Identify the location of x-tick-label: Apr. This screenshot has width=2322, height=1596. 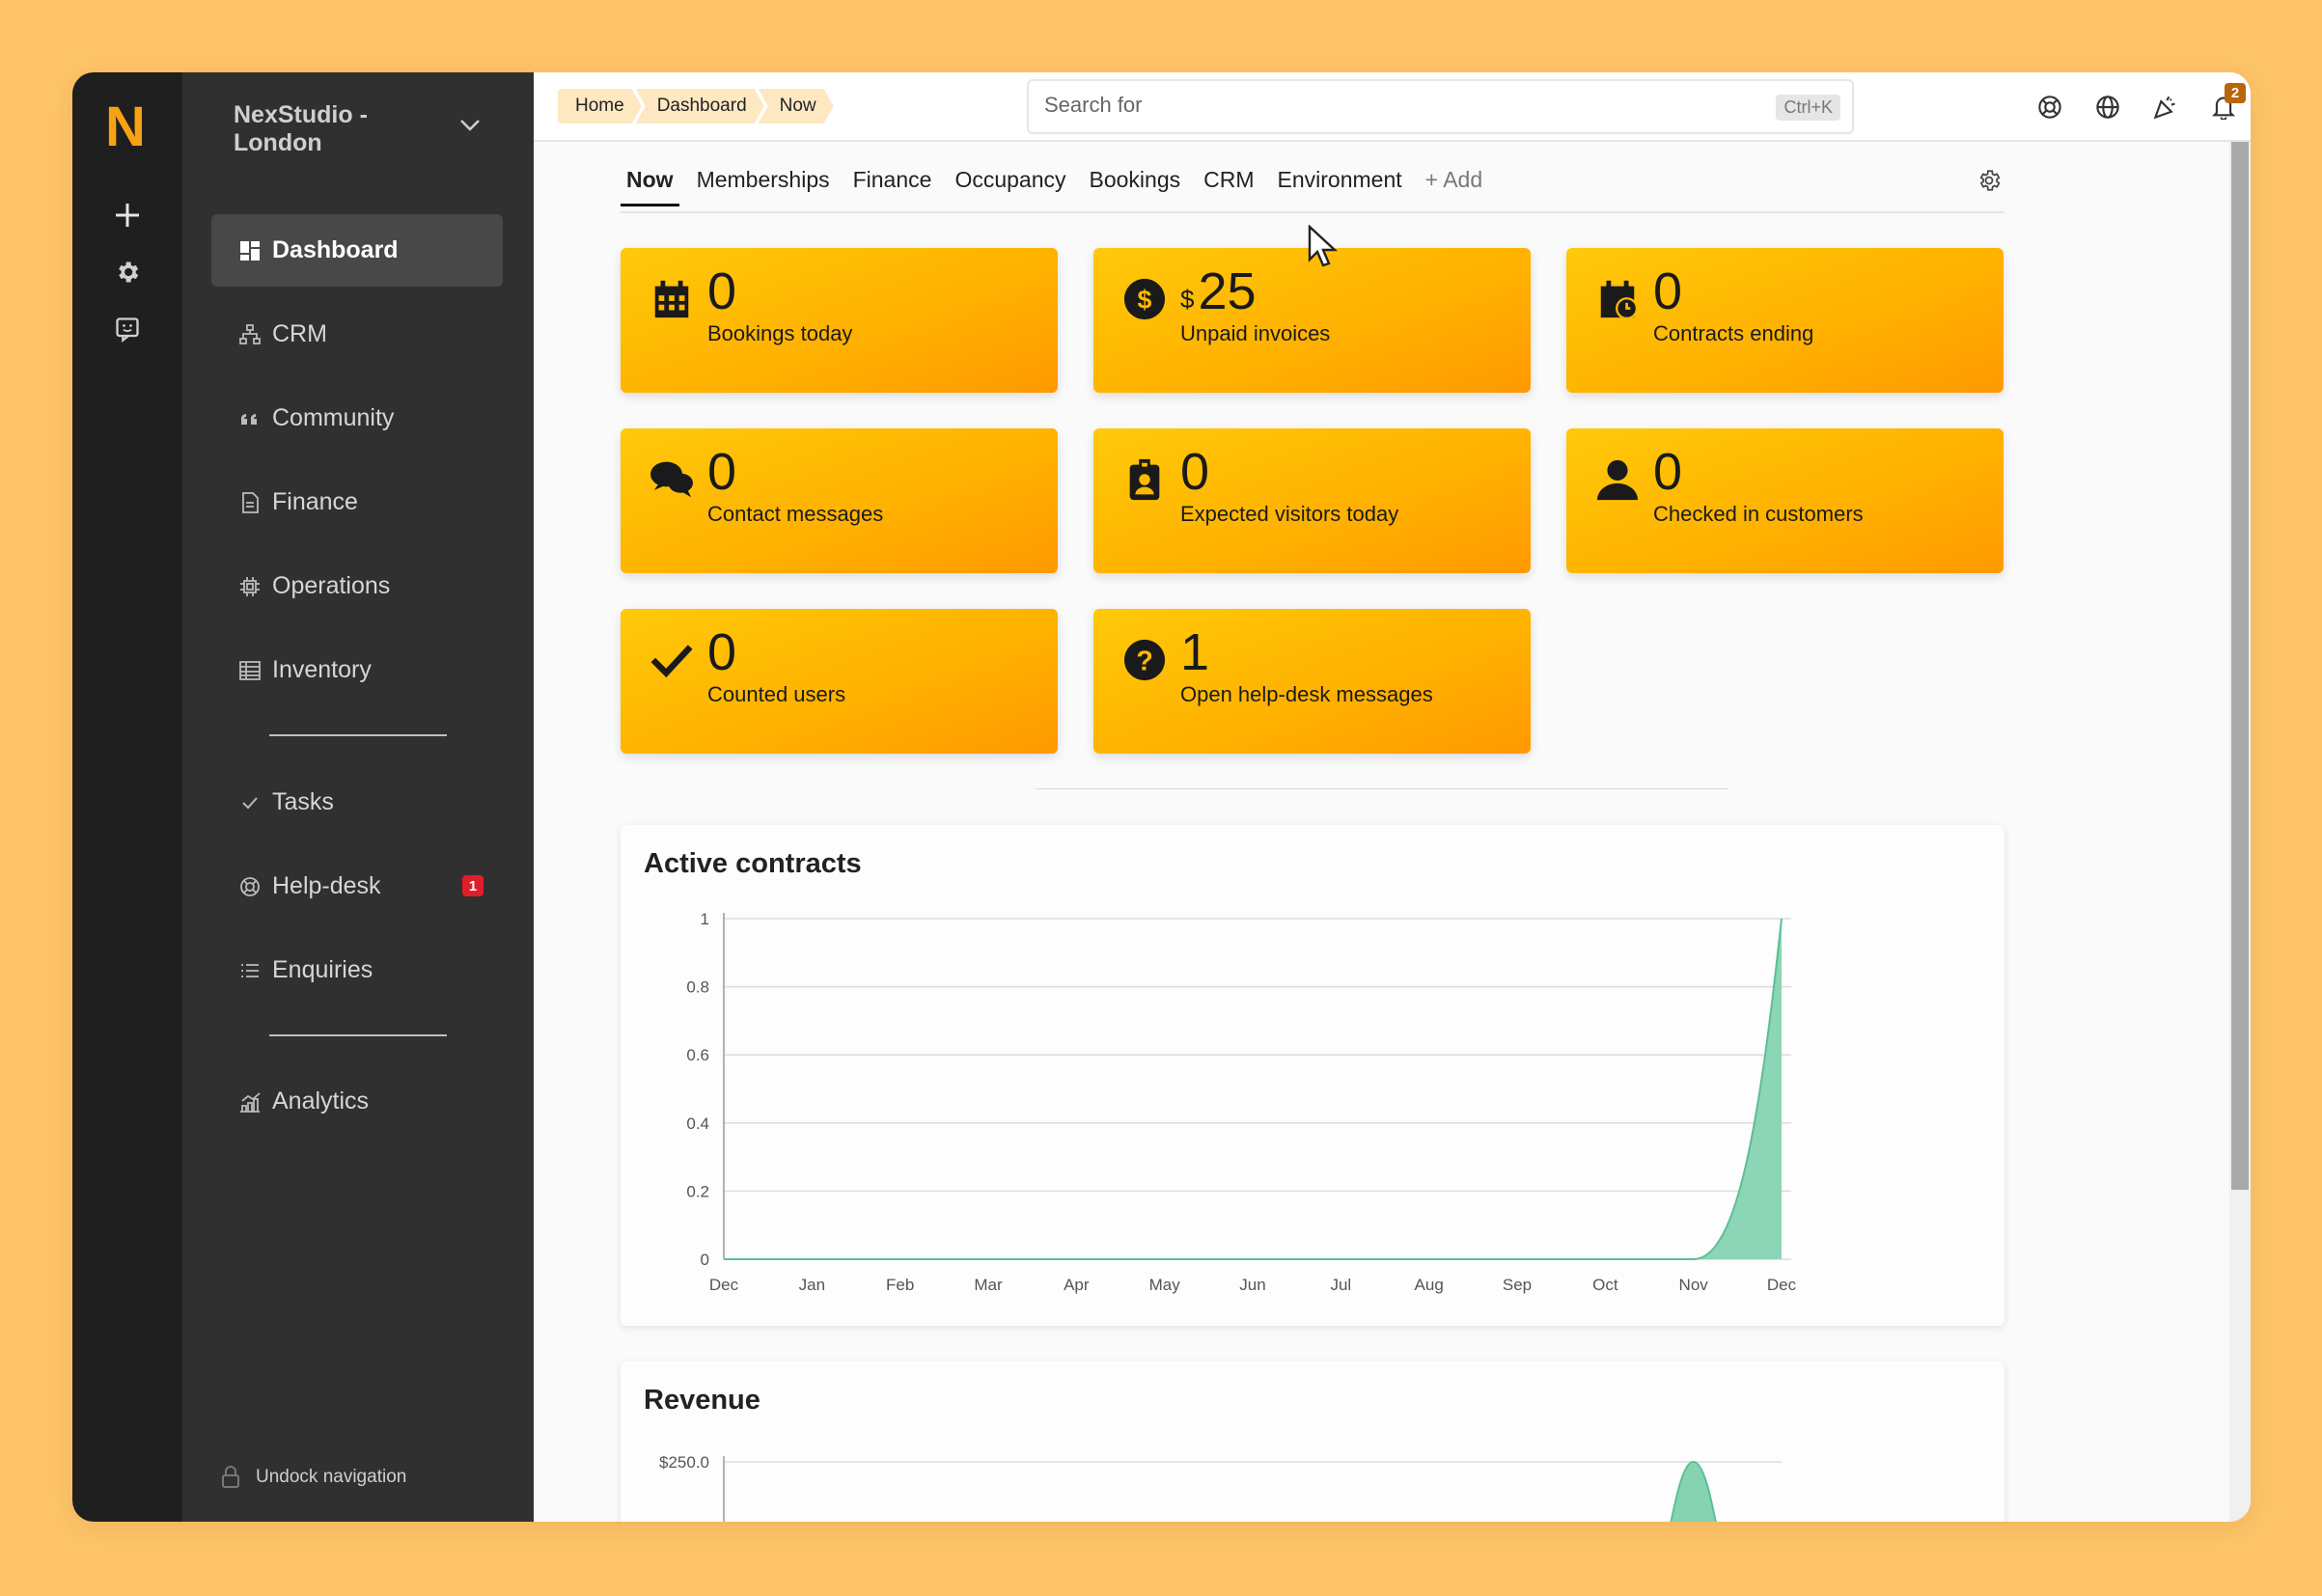
(1077, 1285).